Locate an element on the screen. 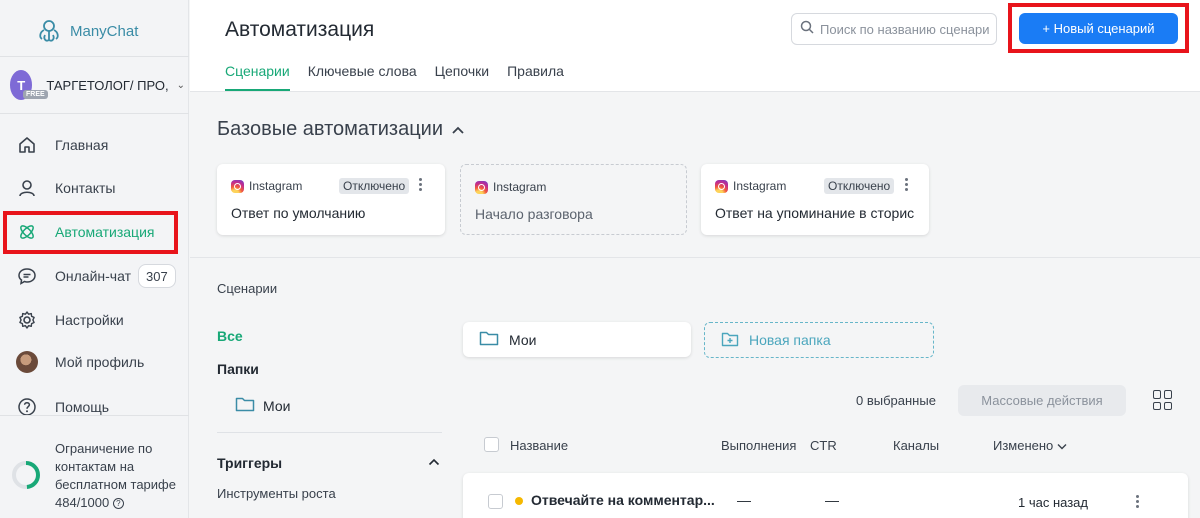  plan-badge: FREE is located at coordinates (35, 94).